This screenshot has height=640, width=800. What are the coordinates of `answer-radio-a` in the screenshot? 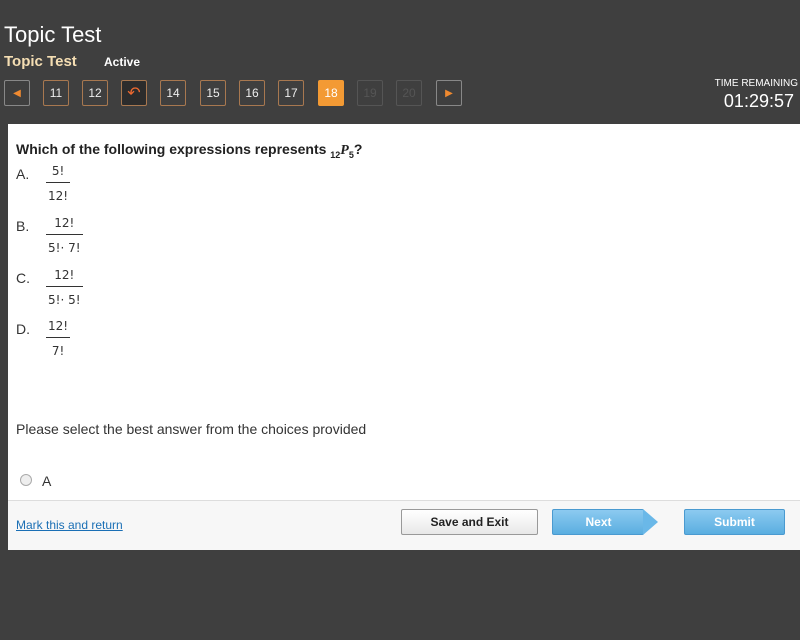 It's located at (26, 480).